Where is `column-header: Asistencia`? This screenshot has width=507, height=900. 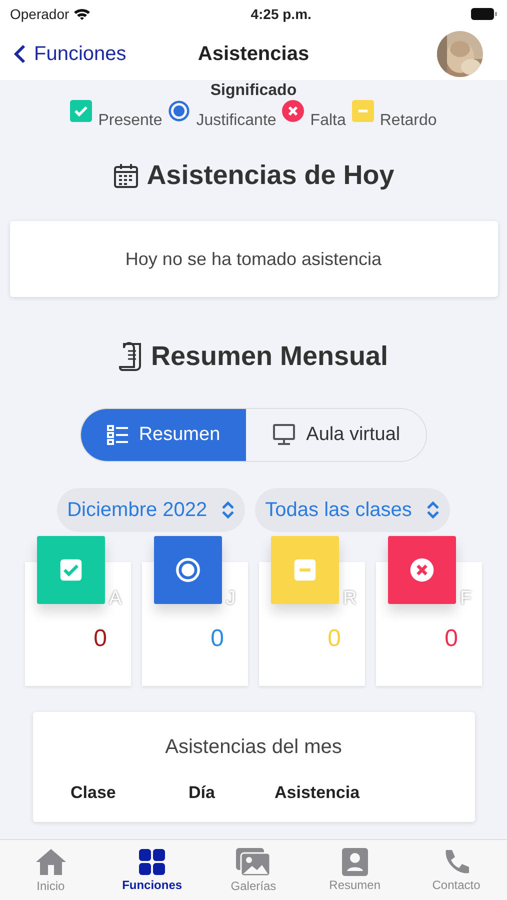
column-header: Asistencia is located at coordinates (317, 793).